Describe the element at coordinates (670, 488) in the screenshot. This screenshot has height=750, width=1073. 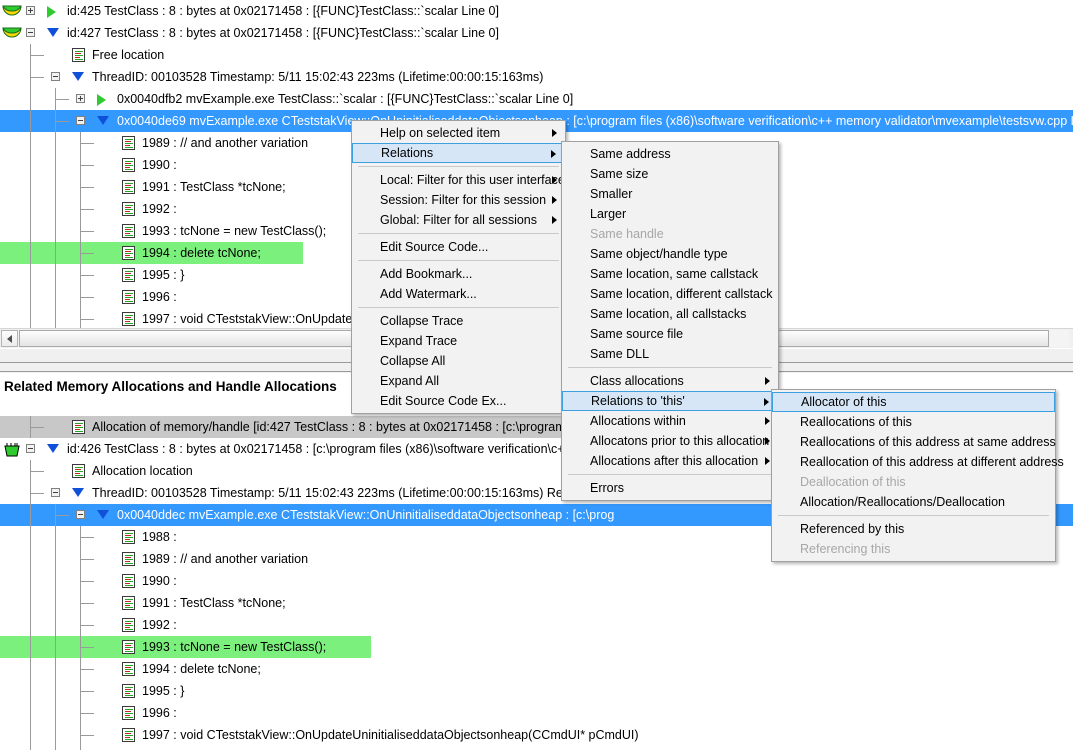
I see `menu-item: Errors` at that location.